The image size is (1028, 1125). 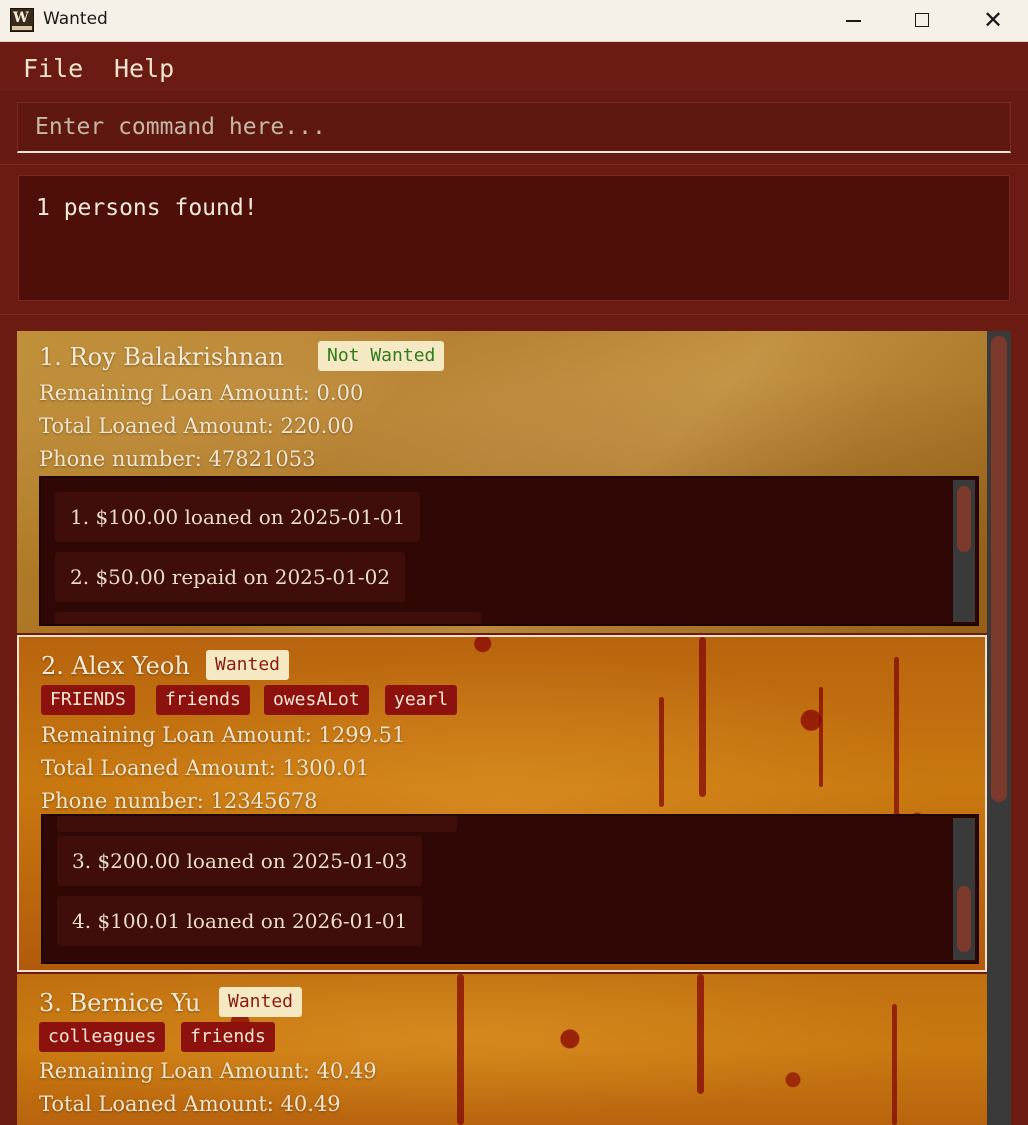 I want to click on menu-bar: File Help, so click(x=514, y=68).